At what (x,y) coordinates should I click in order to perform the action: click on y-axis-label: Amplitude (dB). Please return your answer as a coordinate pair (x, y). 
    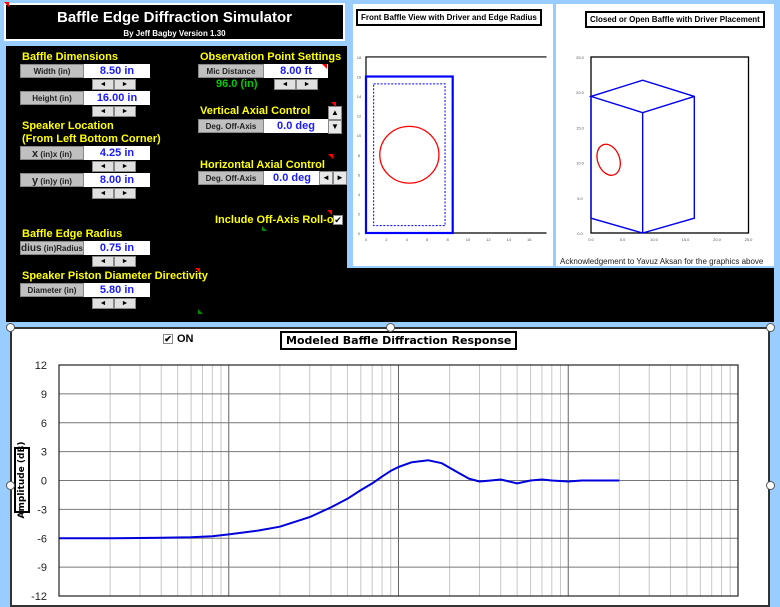
    Looking at the image, I should click on (22, 480).